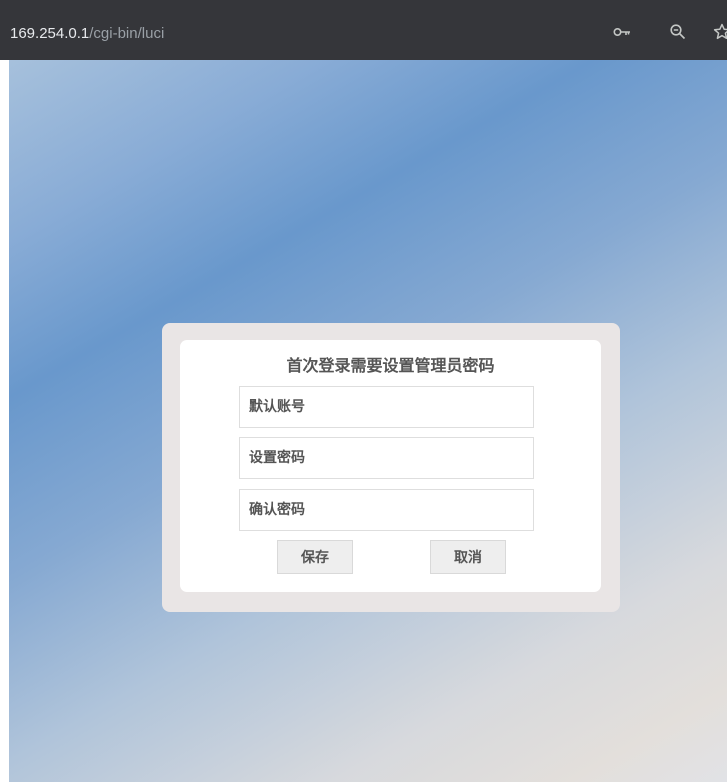  I want to click on key-icon, so click(622, 32).